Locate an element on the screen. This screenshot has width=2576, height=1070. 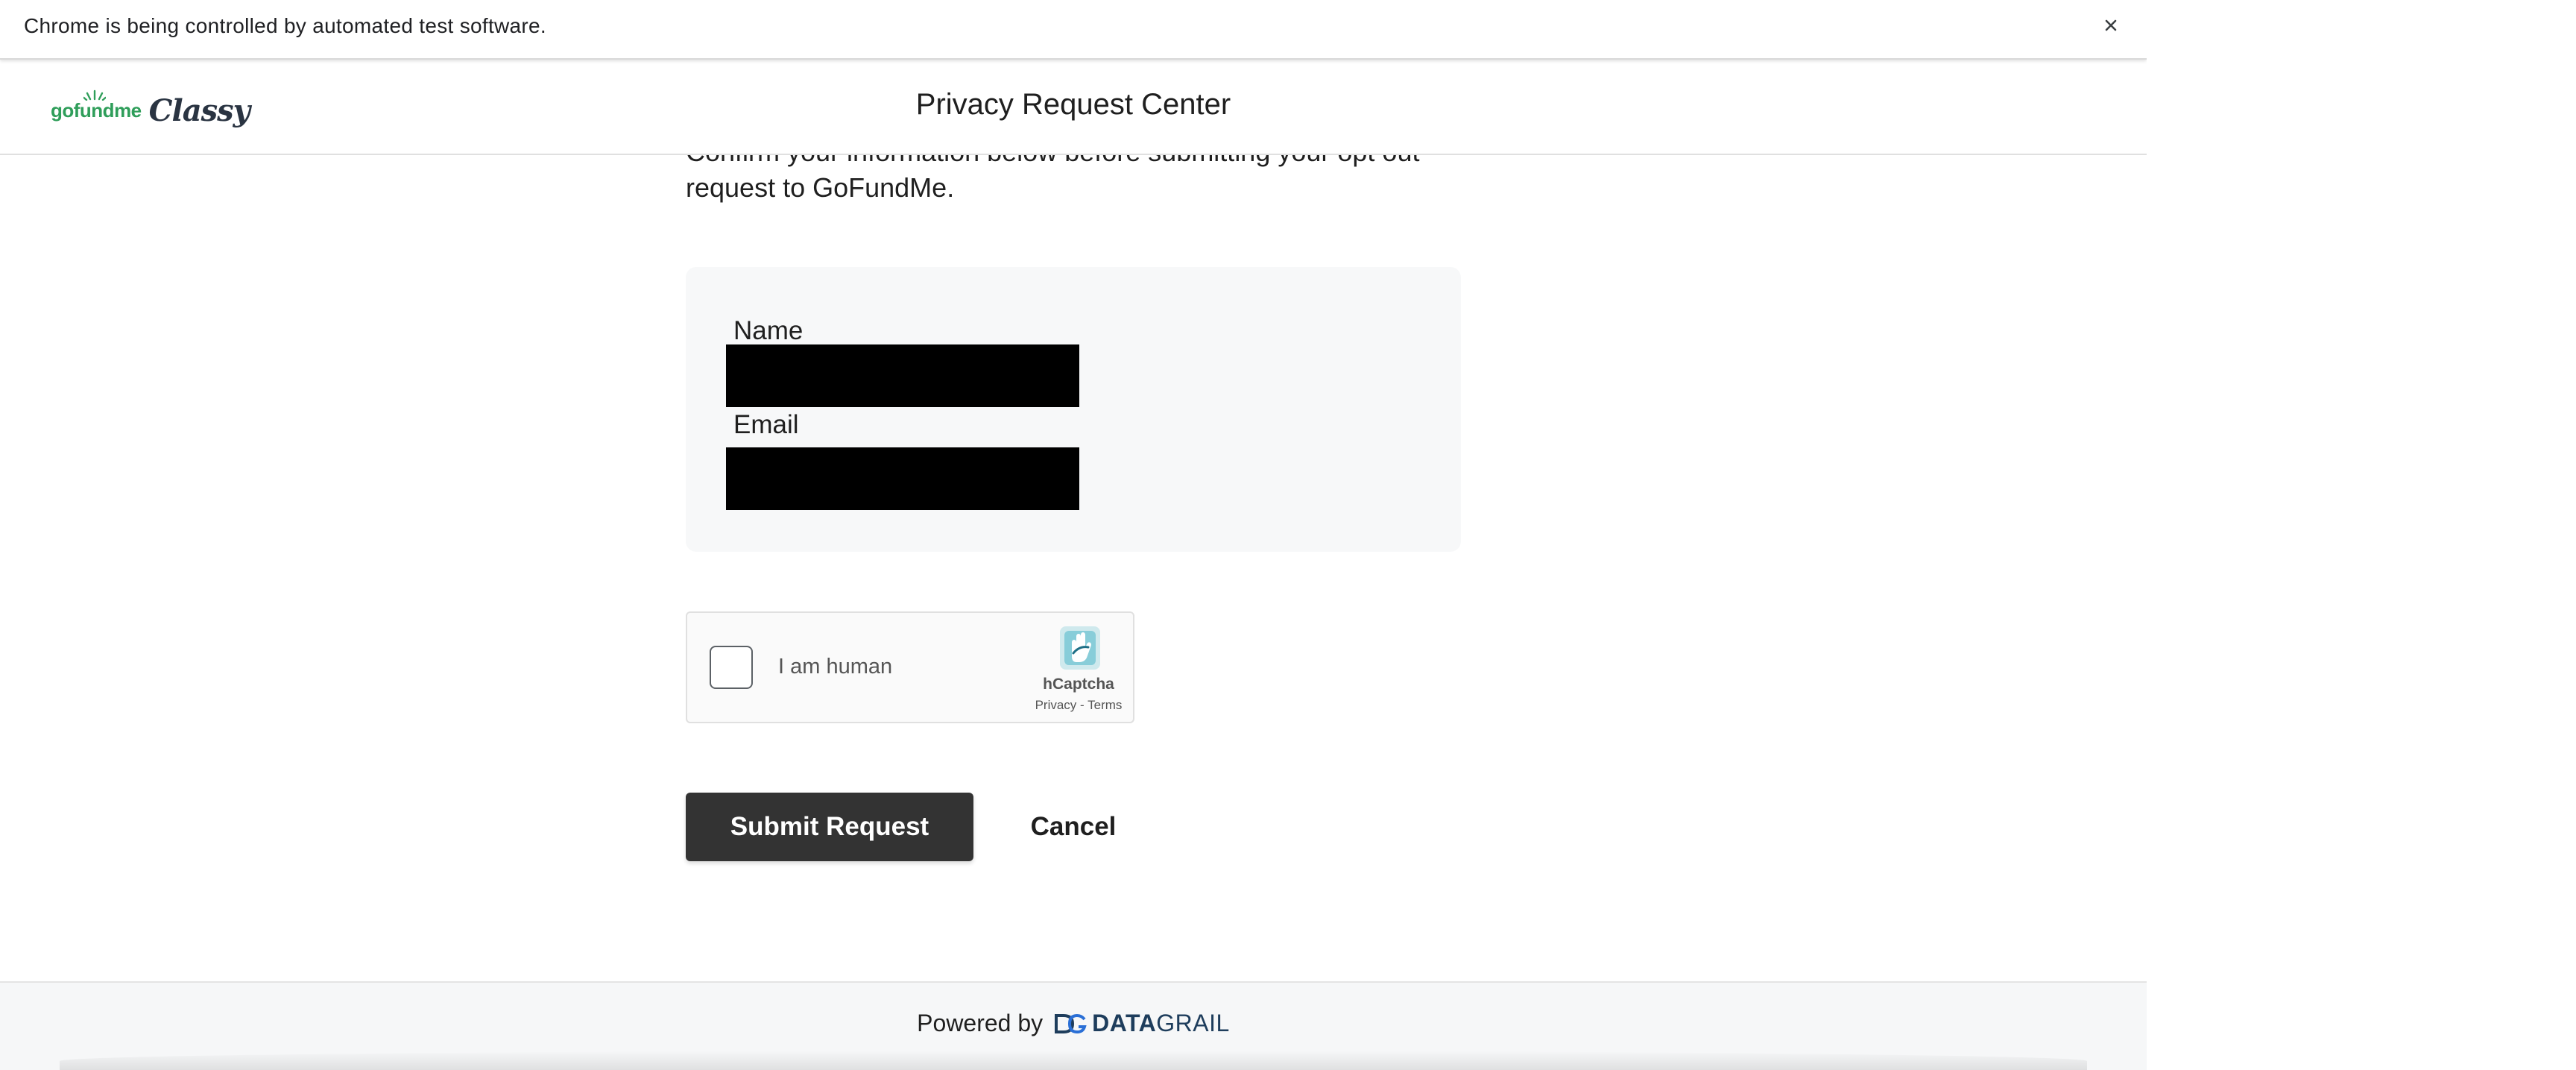
powered-by: Powered by DATA GRAIL is located at coordinates (1073, 1023).